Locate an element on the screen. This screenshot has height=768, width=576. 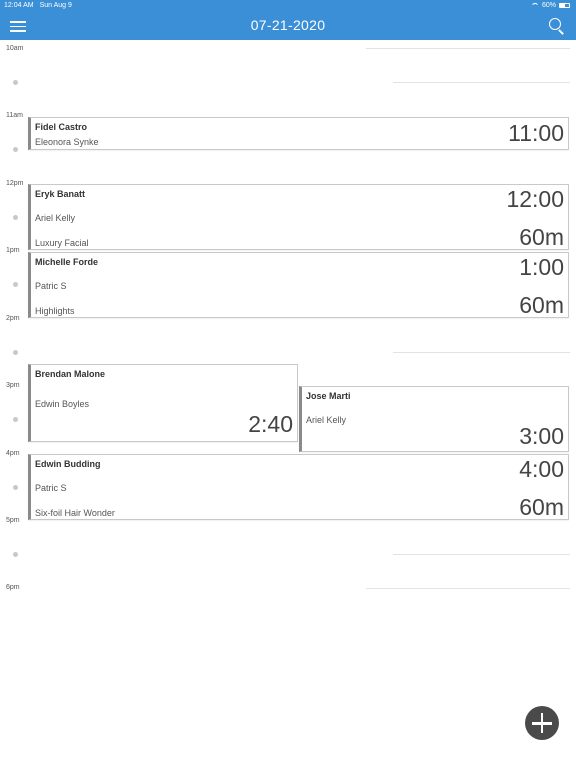
nav-bar: 07-21-2020 is located at coordinates (288, 25).